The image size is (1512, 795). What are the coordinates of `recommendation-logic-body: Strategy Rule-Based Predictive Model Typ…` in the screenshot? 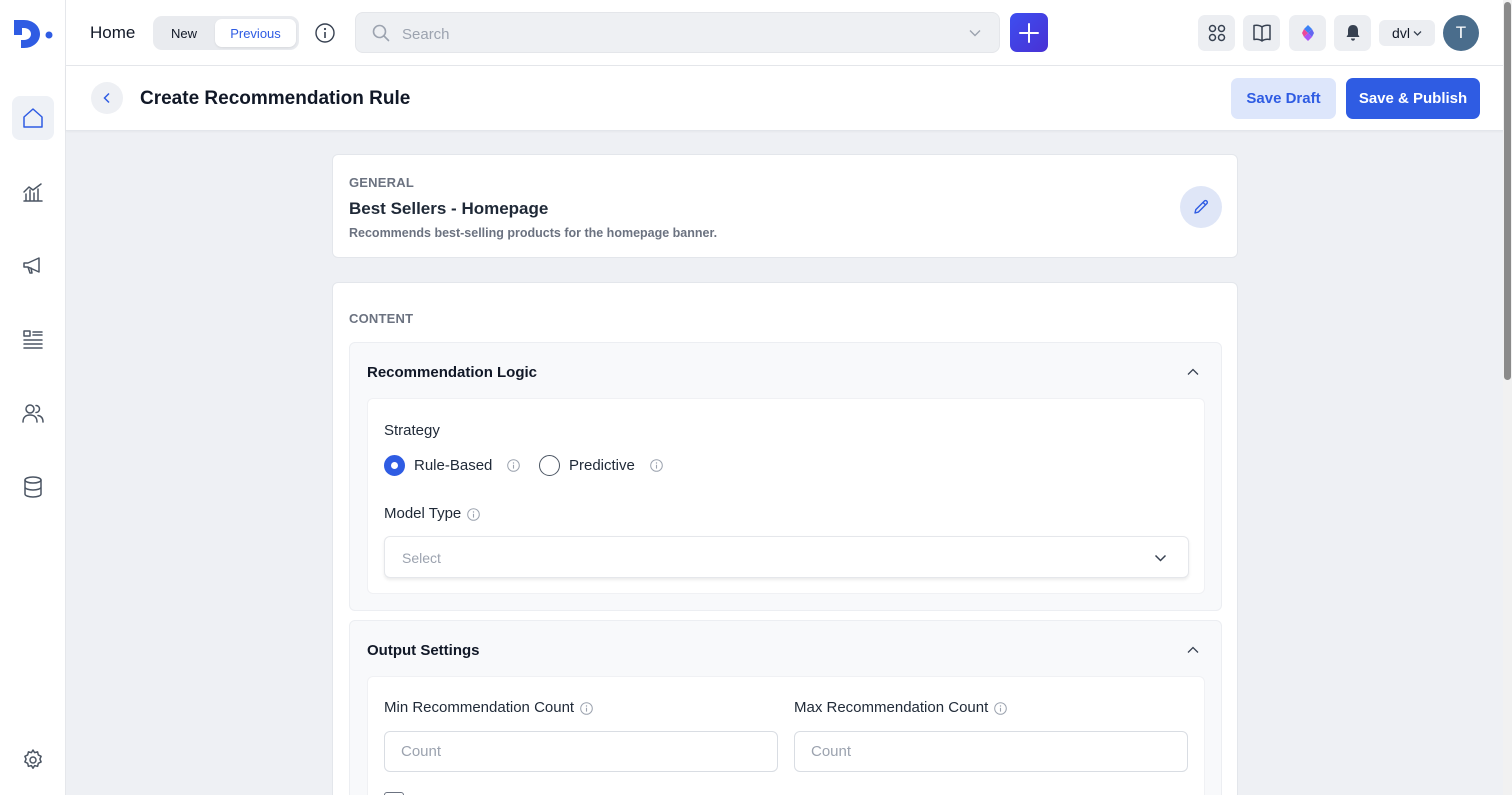 It's located at (786, 496).